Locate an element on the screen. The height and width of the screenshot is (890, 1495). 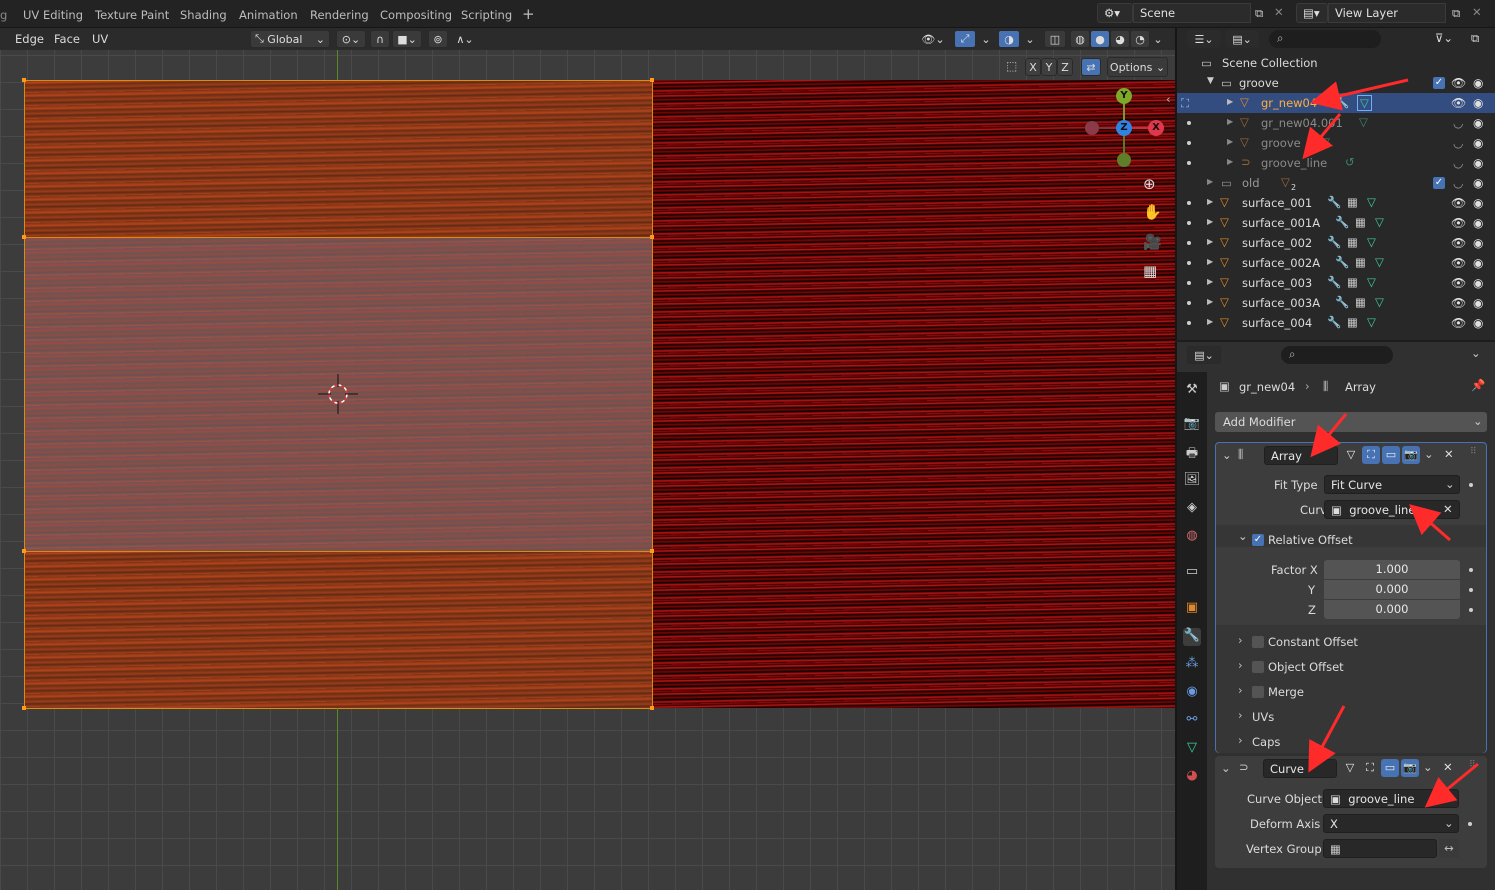
scene-browse-button: ⚙▾ is located at coordinates (1115, 13).